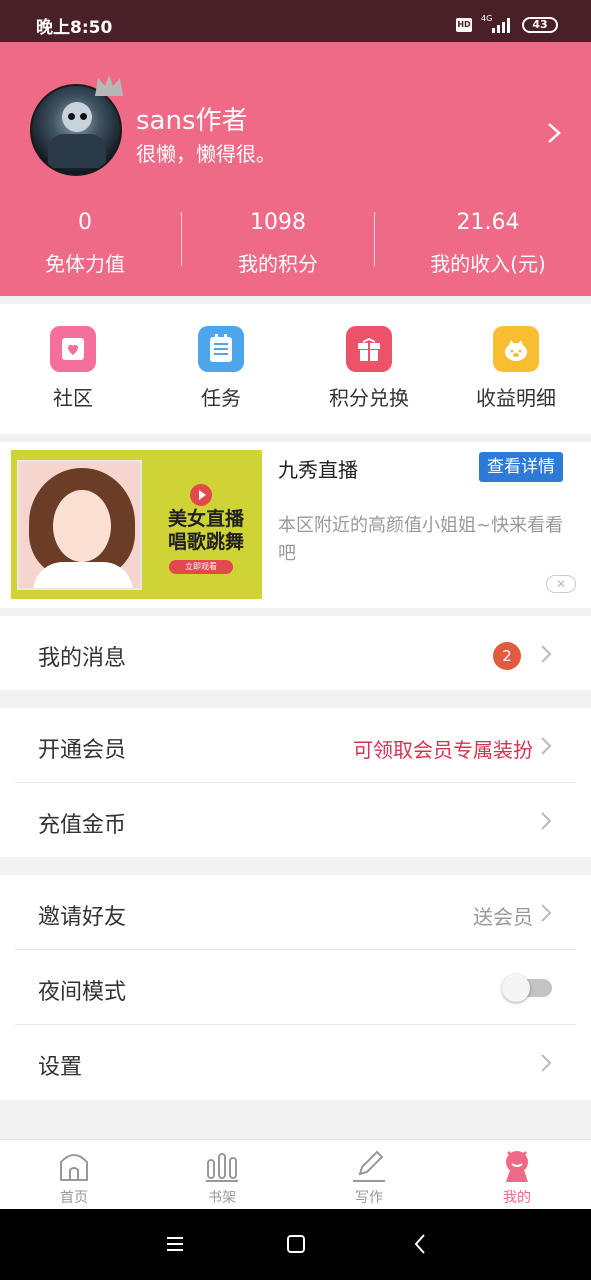 The height and width of the screenshot is (1280, 591). I want to click on shortcut-label: 社区, so click(73, 398).